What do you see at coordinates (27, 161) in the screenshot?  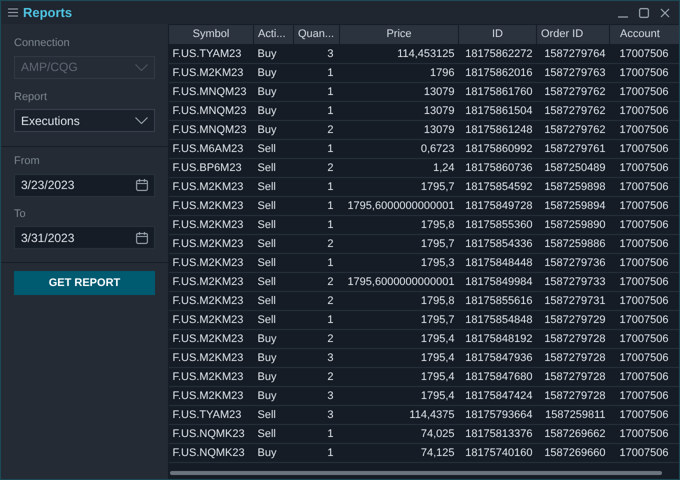 I see `field-label: From` at bounding box center [27, 161].